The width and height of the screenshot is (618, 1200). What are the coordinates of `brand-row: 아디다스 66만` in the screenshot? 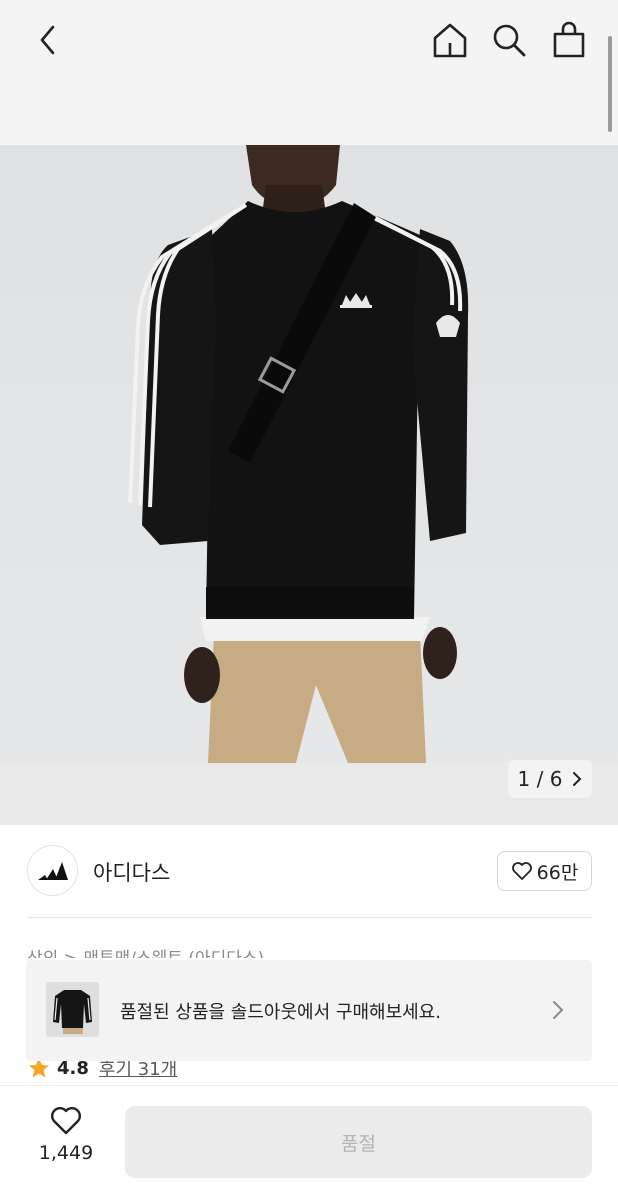 It's located at (309, 871).